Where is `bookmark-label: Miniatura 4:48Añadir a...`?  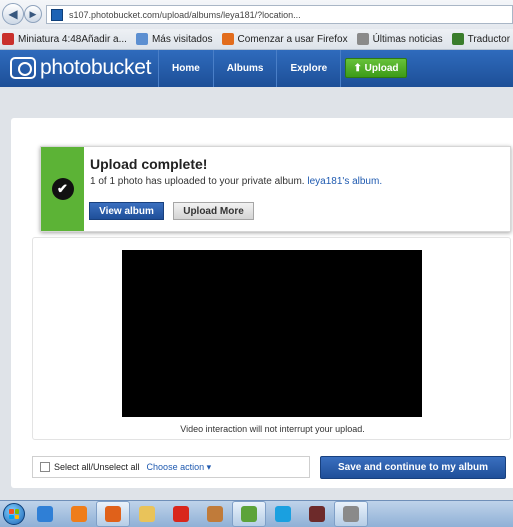
bookmark-label: Miniatura 4:48Añadir a... is located at coordinates (72, 39).